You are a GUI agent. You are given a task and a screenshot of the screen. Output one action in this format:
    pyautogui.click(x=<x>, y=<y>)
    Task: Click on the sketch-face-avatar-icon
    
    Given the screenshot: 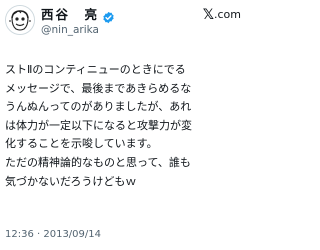 What is the action you would take?
    pyautogui.click(x=20, y=20)
    